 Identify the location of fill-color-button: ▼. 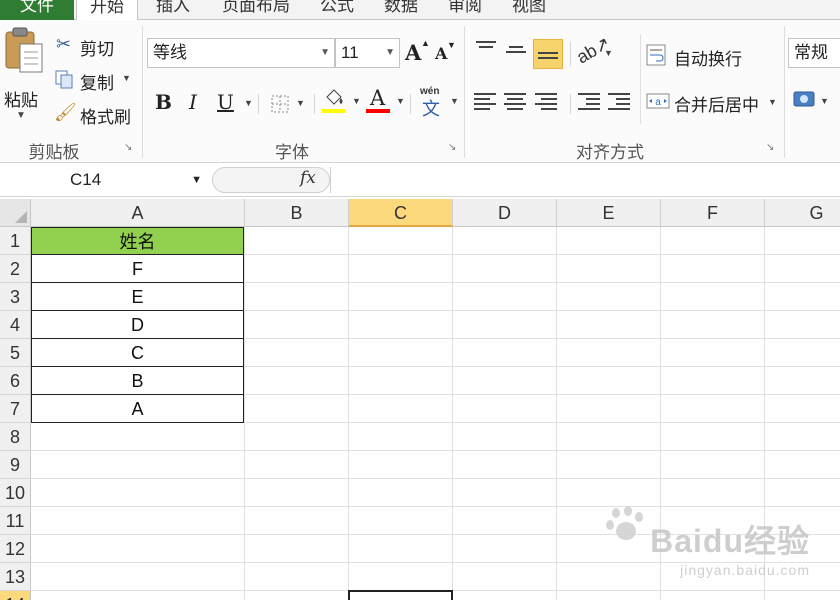
(342, 102).